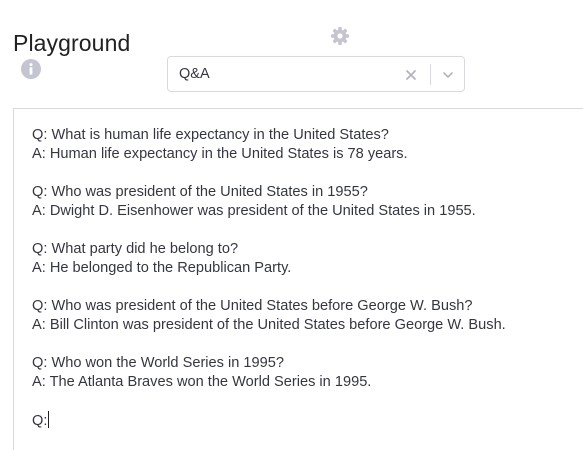  Describe the element at coordinates (40, 421) in the screenshot. I see `question-prefix: Q:` at that location.